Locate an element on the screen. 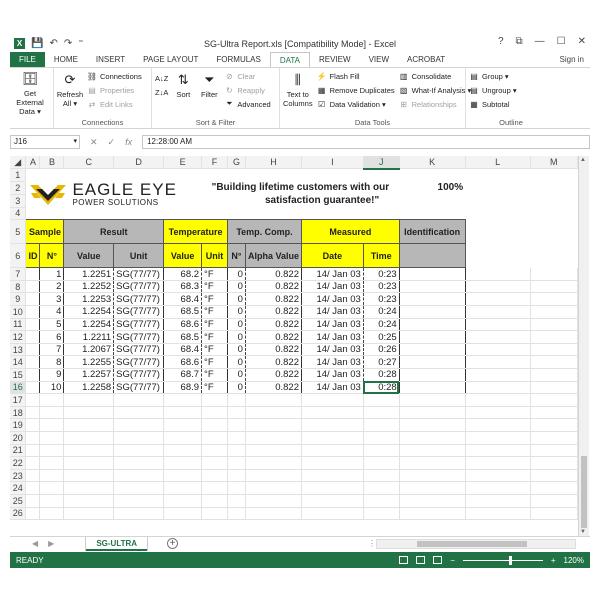 Image resolution: width=600 pixels, height=600 pixels. minimize-button: — is located at coordinates (540, 41).